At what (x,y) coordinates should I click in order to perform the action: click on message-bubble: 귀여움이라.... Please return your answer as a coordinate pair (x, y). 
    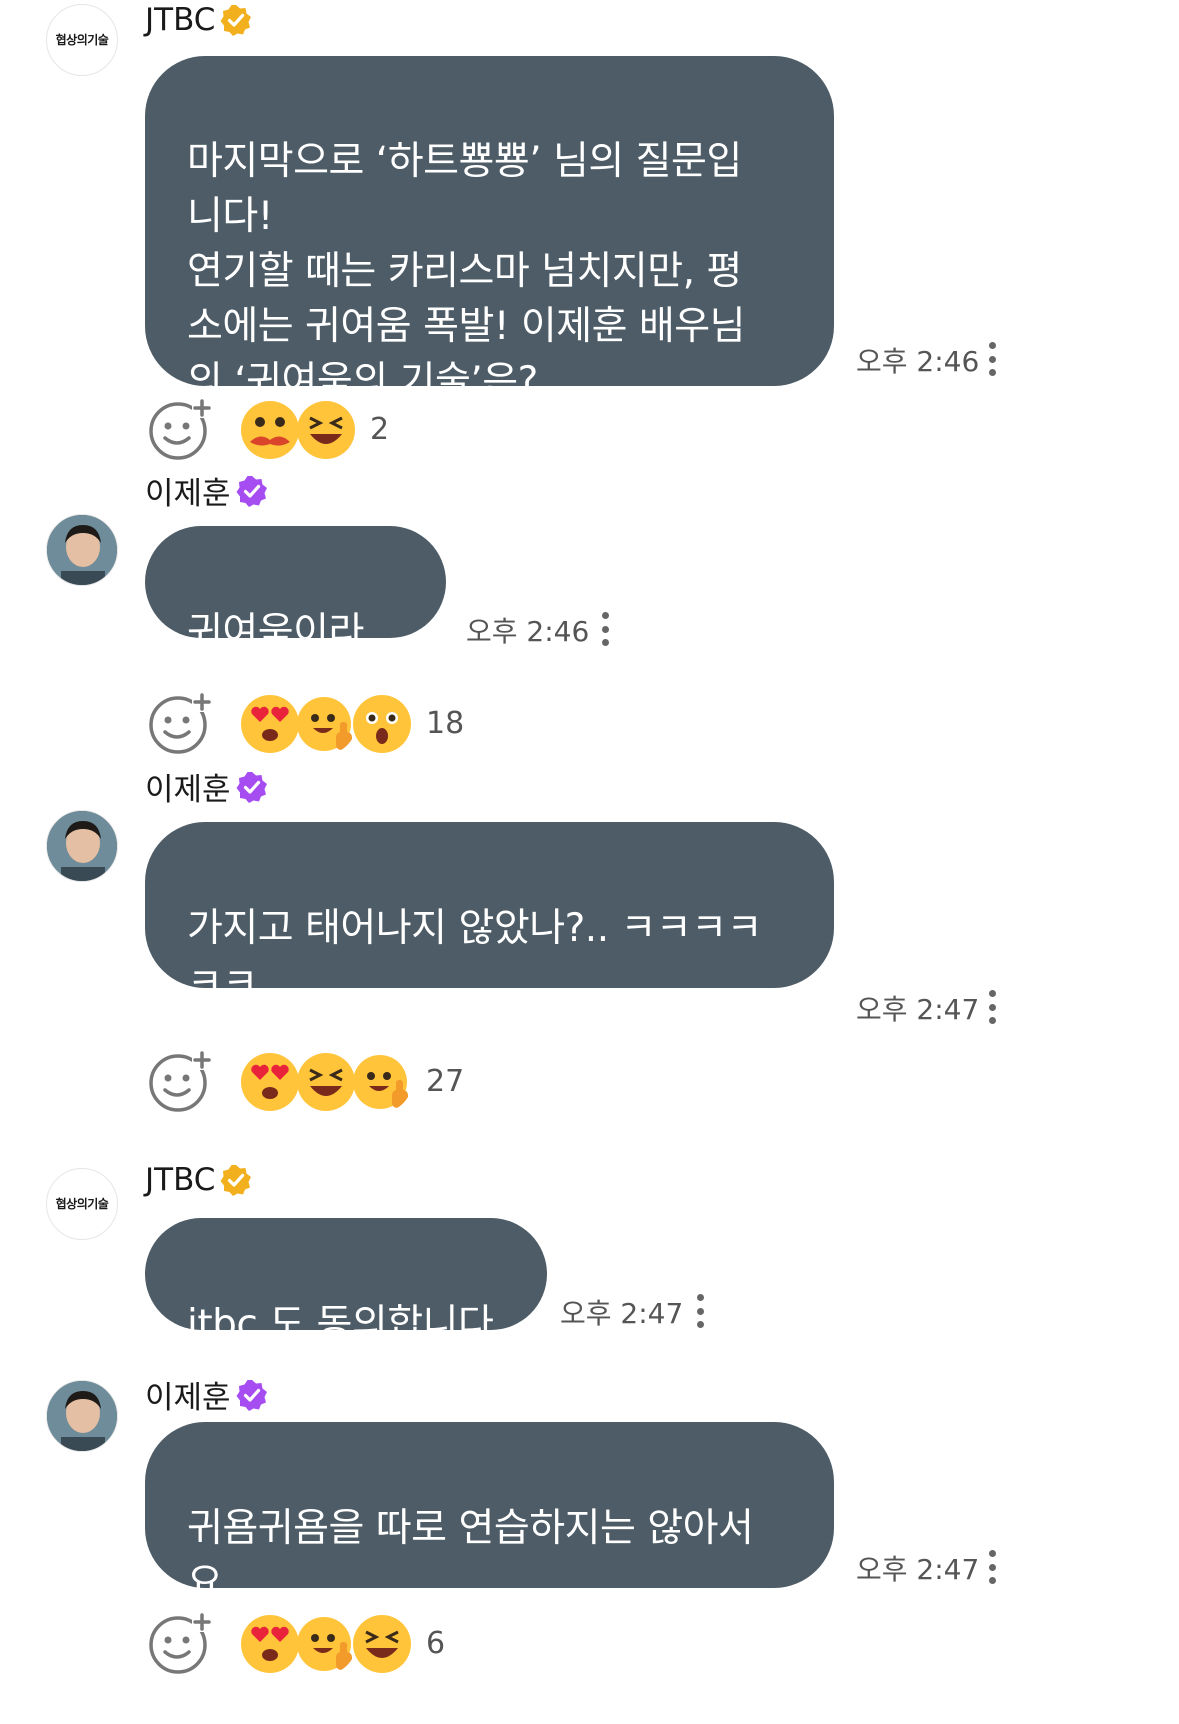
    Looking at the image, I should click on (295, 590).